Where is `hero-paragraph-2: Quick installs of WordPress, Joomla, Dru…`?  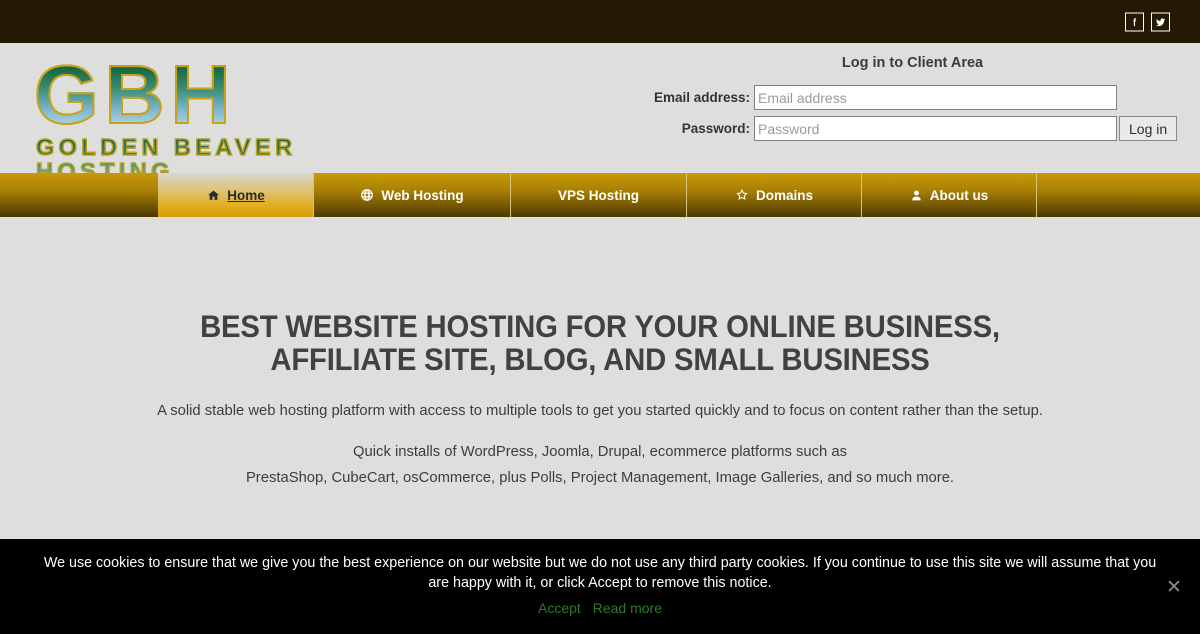
hero-paragraph-2: Quick installs of WordPress, Joomla, Dru… is located at coordinates (600, 452).